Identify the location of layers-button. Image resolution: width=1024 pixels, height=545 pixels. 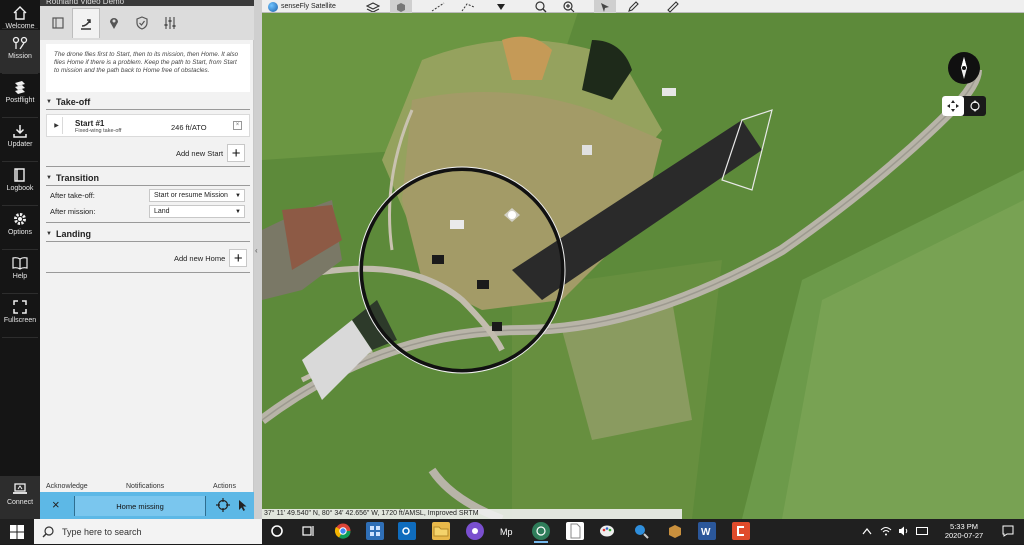
(373, 6).